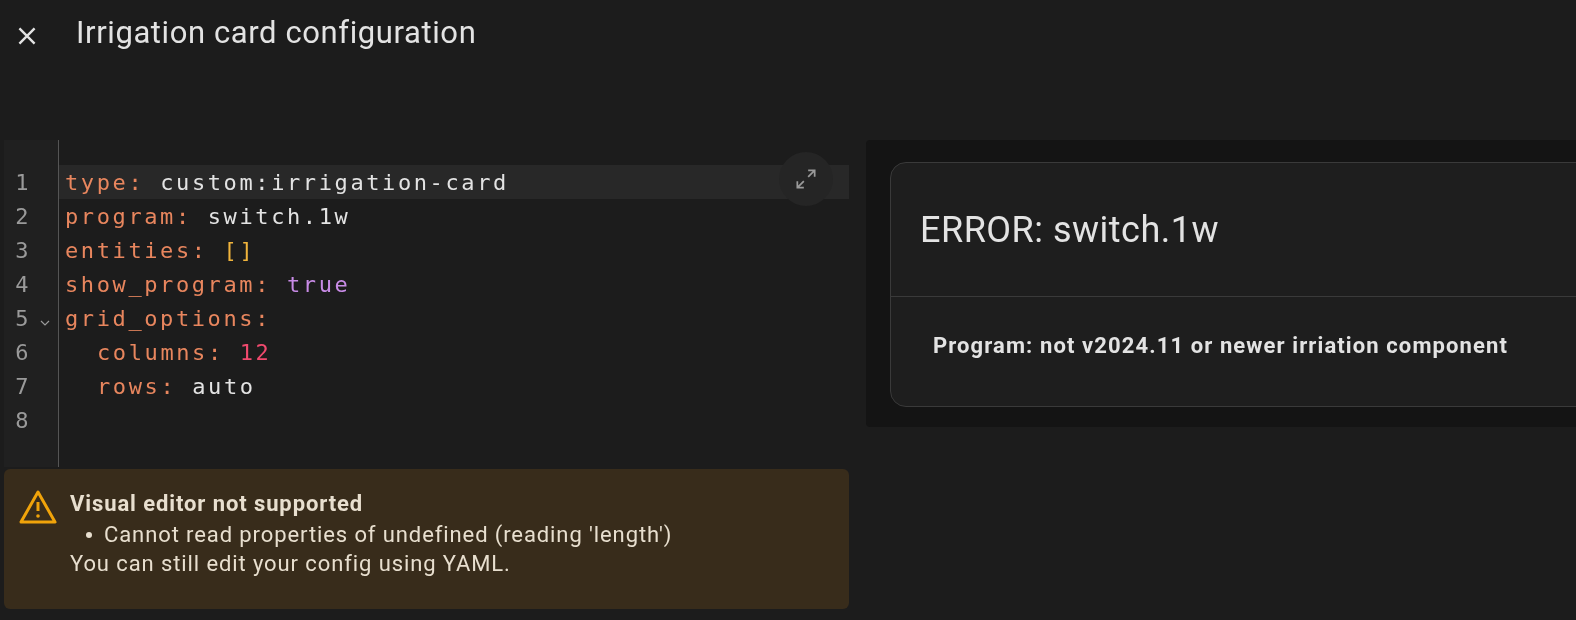  What do you see at coordinates (1220, 345) in the screenshot?
I see `card-message: Program: not v2024.11 or newer irriation component` at bounding box center [1220, 345].